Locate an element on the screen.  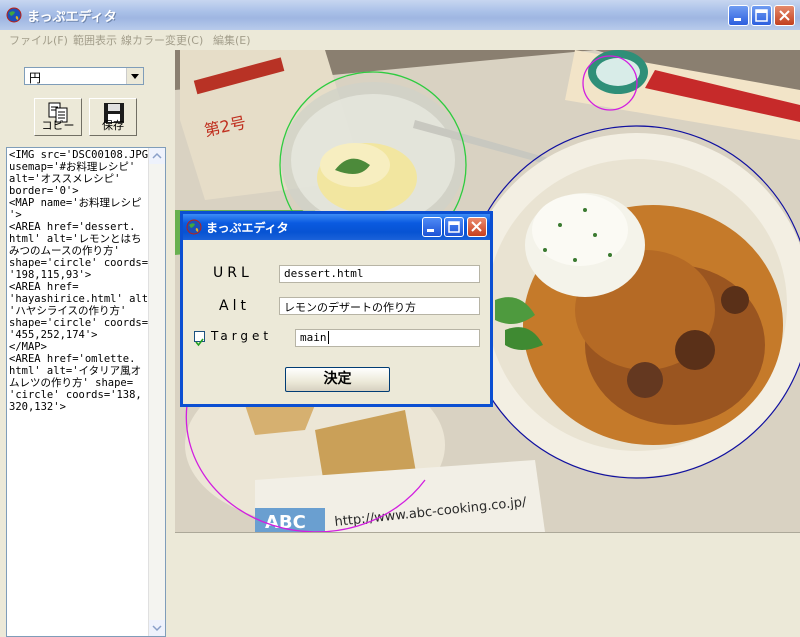
minimize-button is located at coordinates (738, 15).